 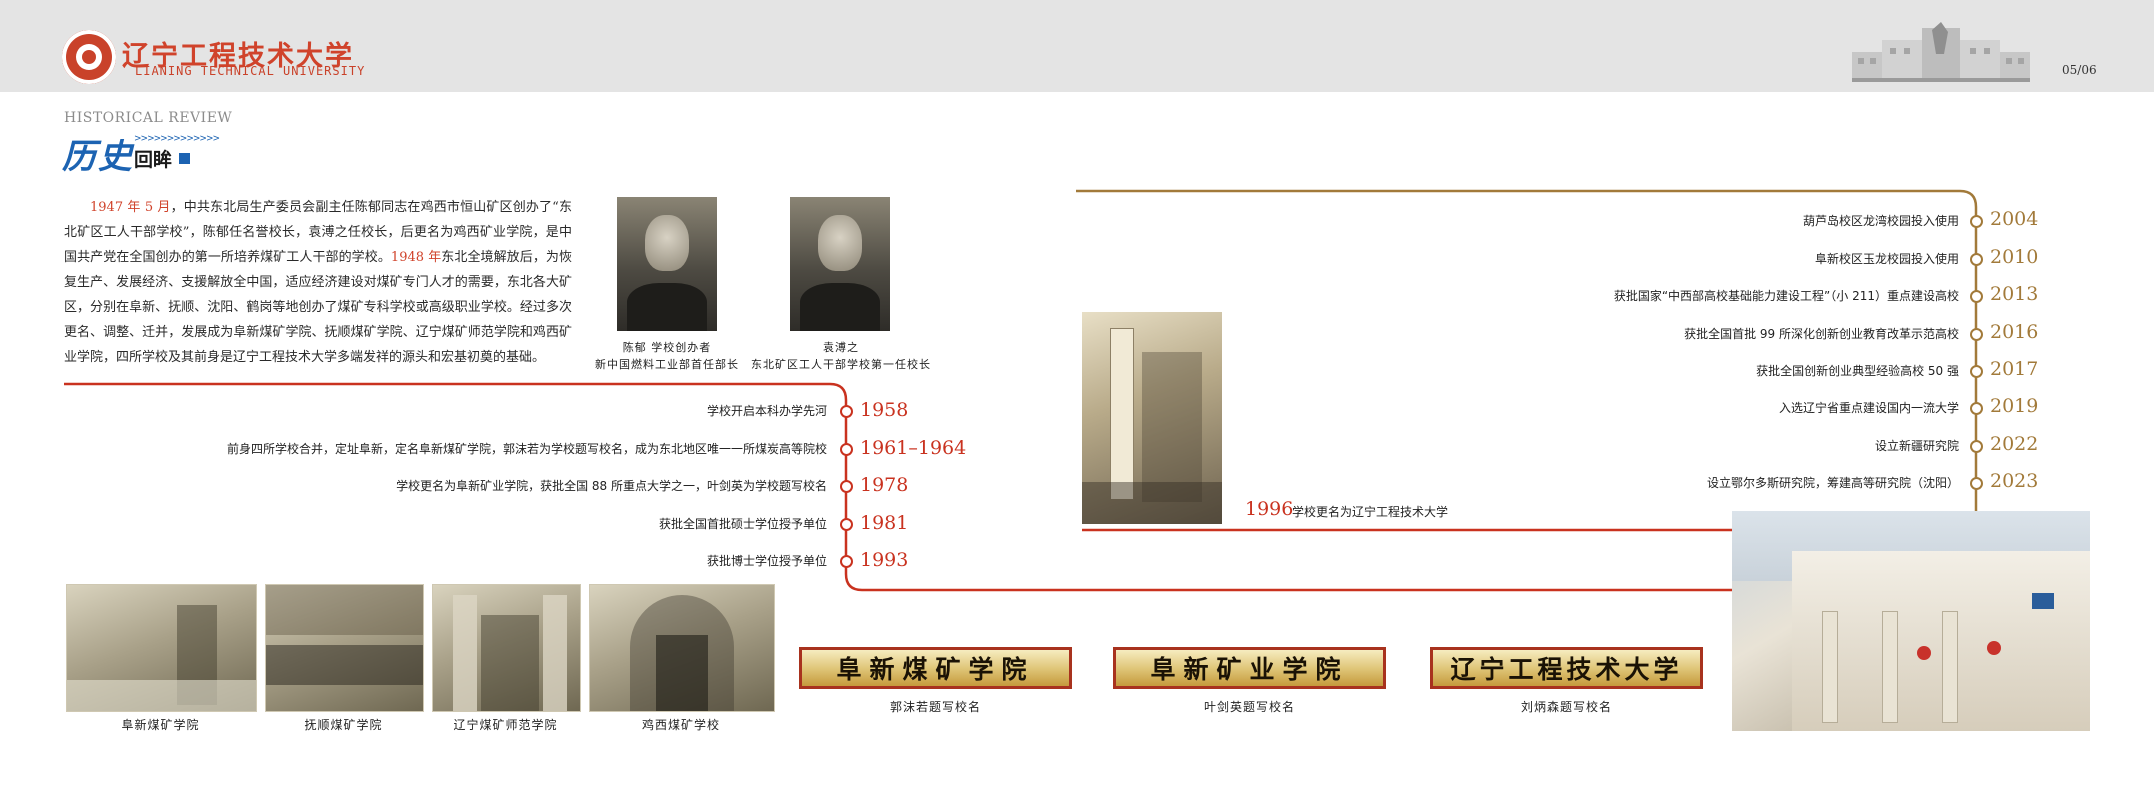 I want to click on timeline-right-label: 设立新疆研究院, so click(x=1916, y=446).